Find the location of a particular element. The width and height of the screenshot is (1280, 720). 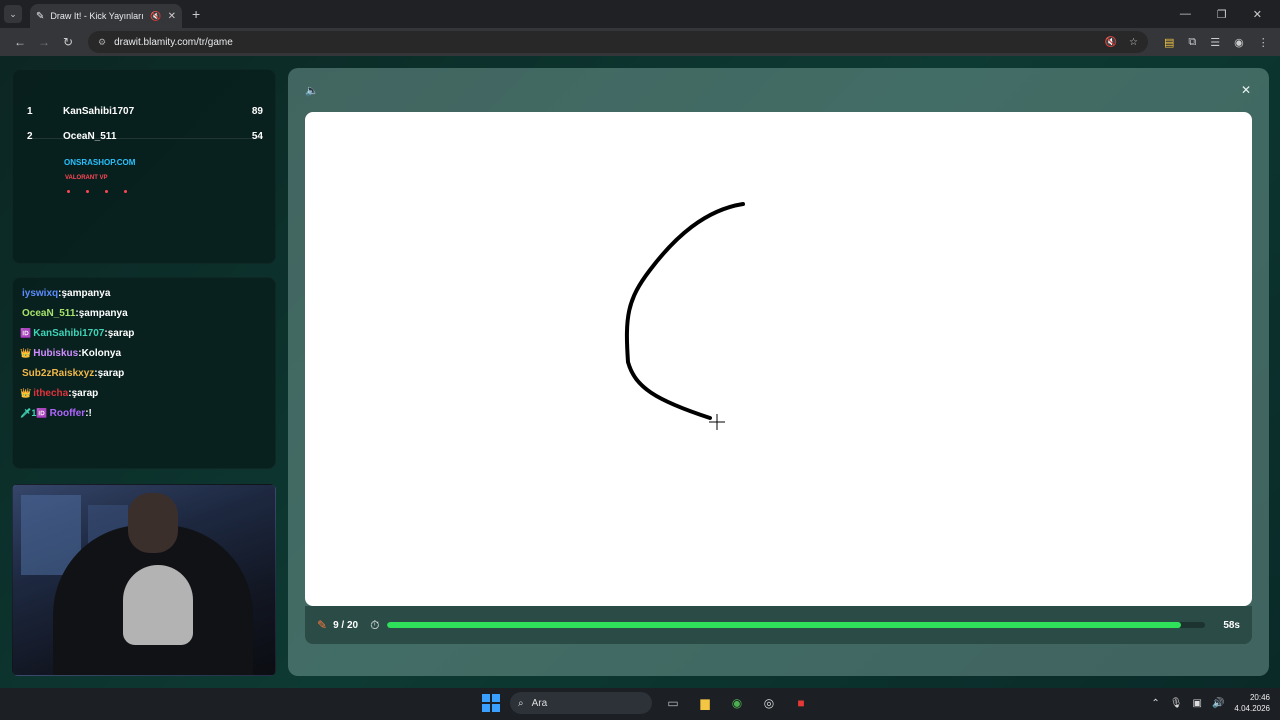

chat-message: iyswixq:şampanya is located at coordinates (66, 293).